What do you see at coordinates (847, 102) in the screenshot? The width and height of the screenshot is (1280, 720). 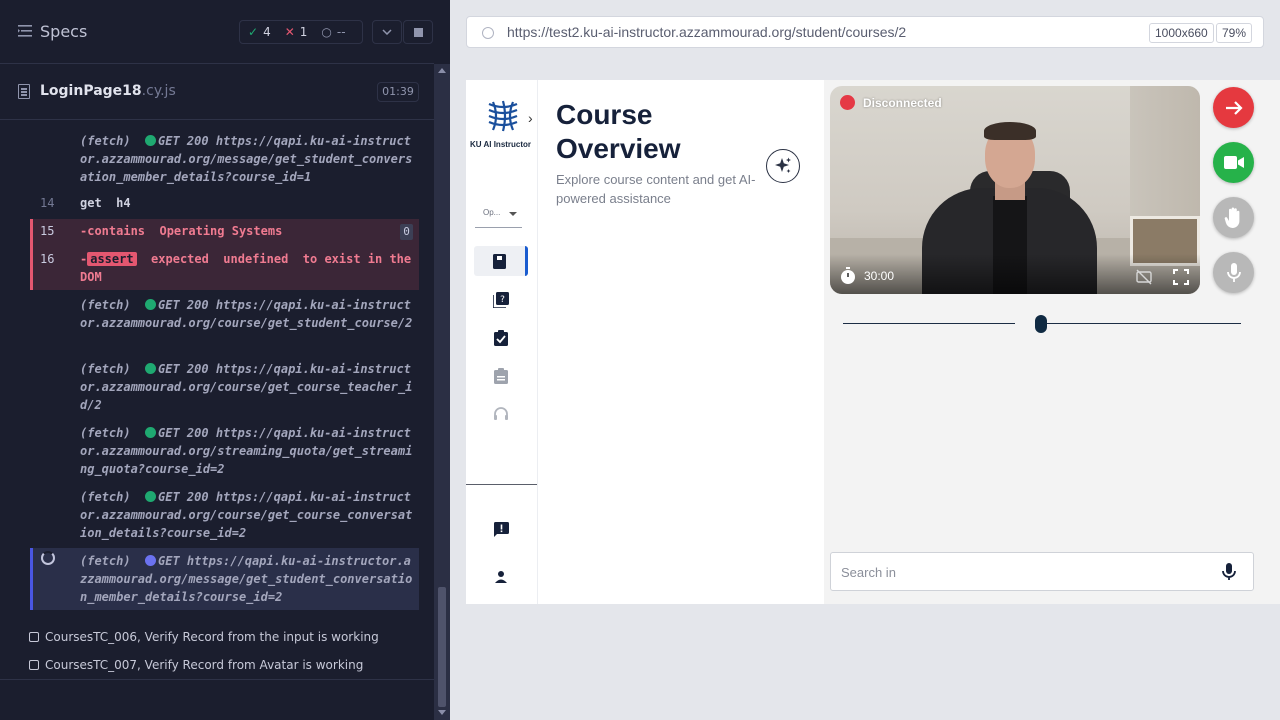 I see `status-dot-icon` at bounding box center [847, 102].